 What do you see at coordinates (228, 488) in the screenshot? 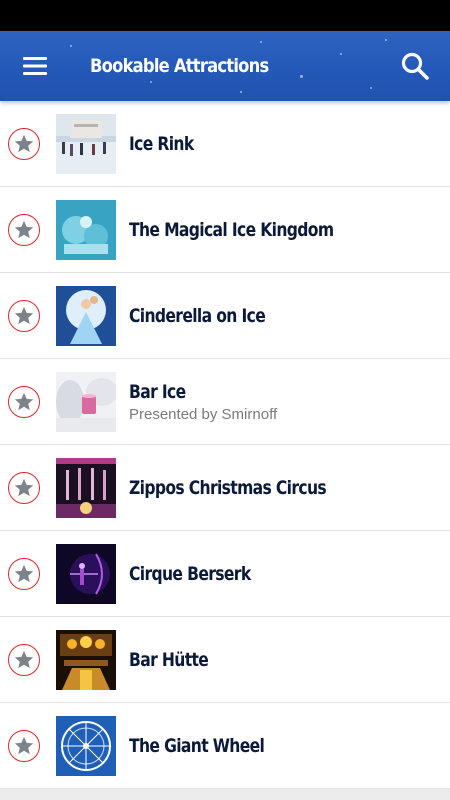
I see `attraction-title: Zippos Christmas Circus` at bounding box center [228, 488].